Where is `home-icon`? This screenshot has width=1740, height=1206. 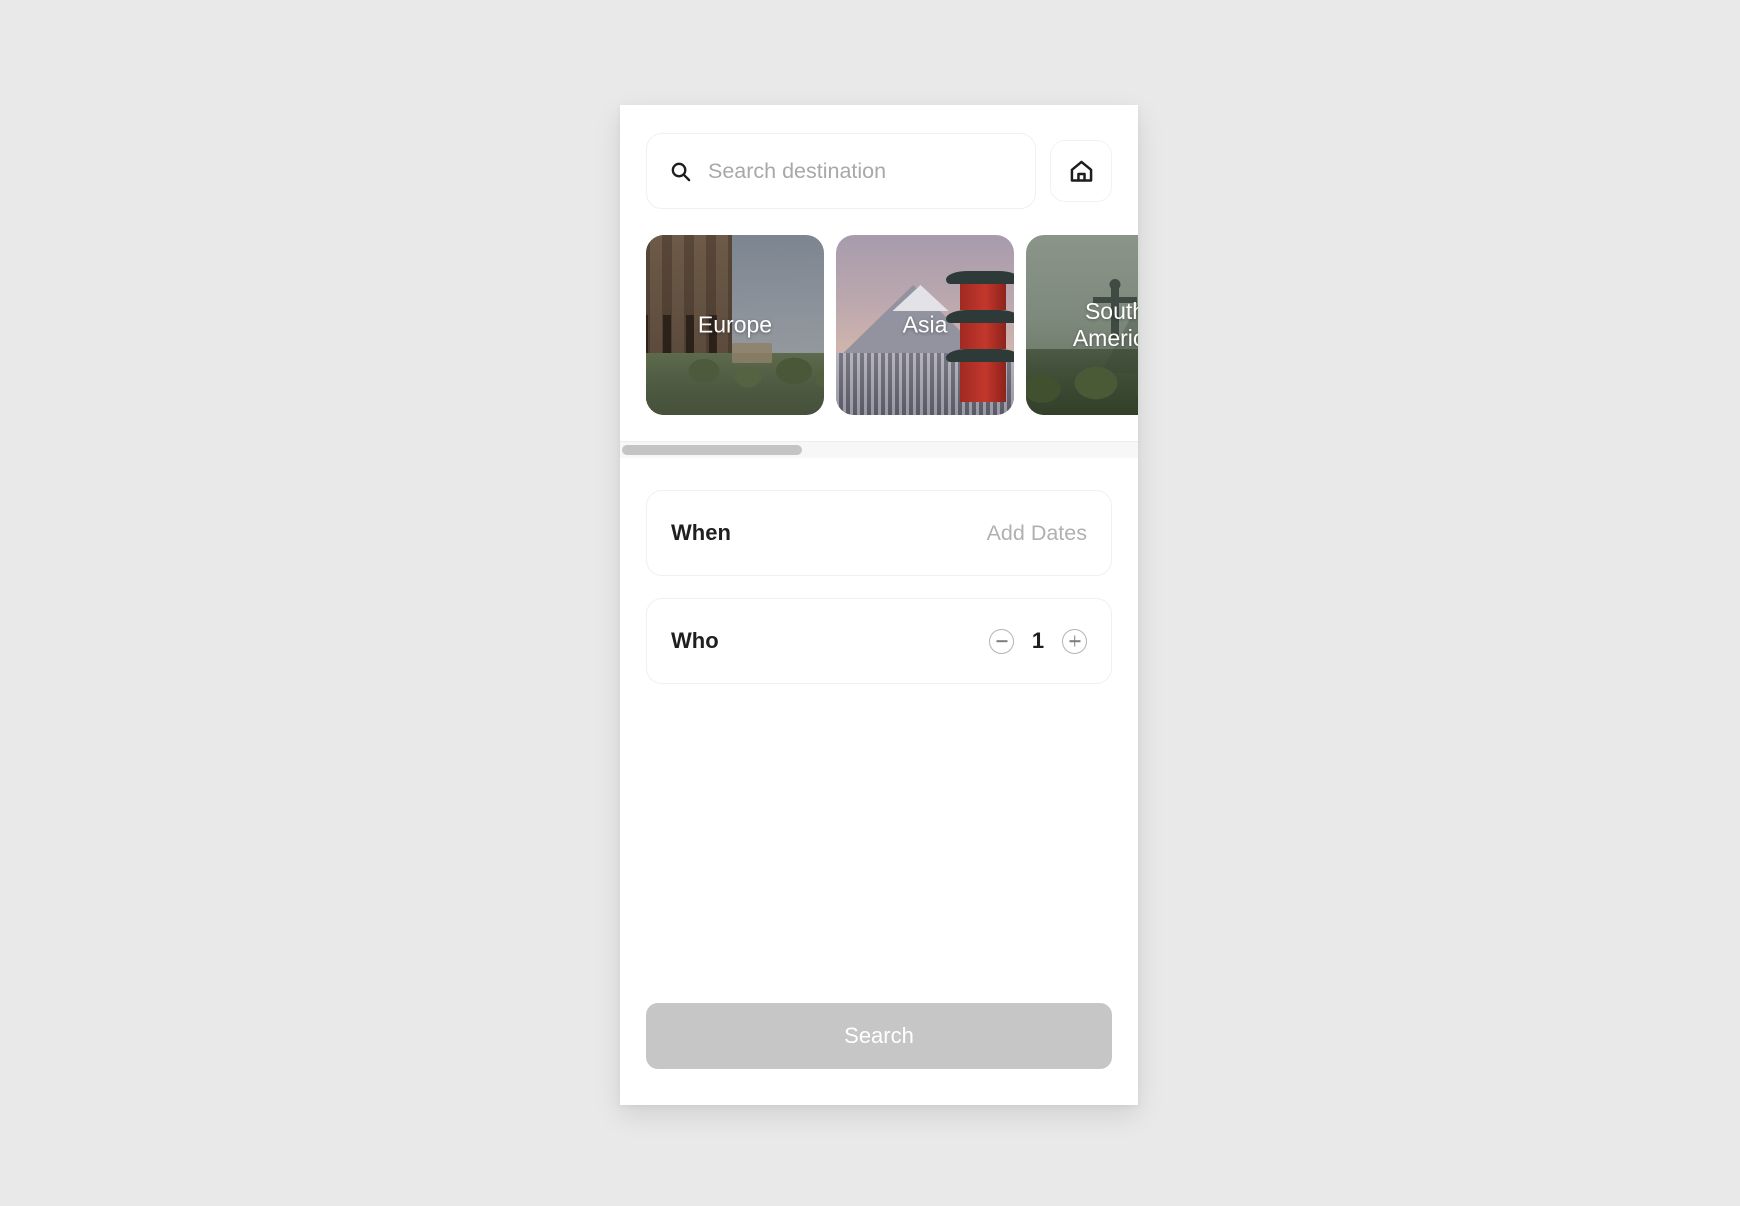
home-icon is located at coordinates (1081, 171).